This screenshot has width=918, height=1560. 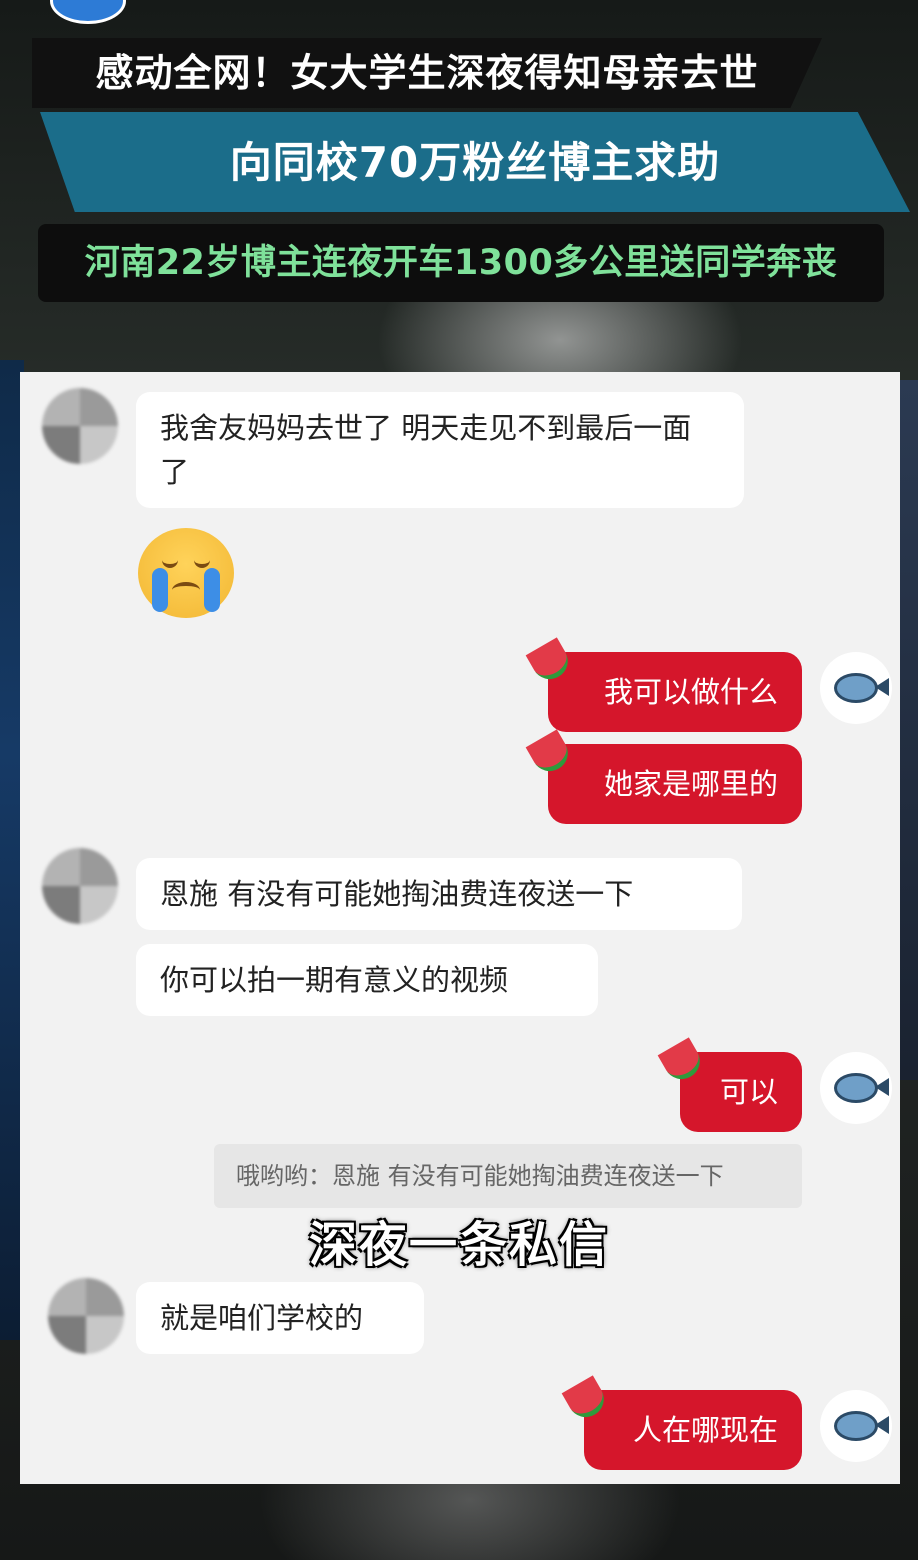 I want to click on outgoing-message: 她家是哪里的, so click(x=663, y=776).